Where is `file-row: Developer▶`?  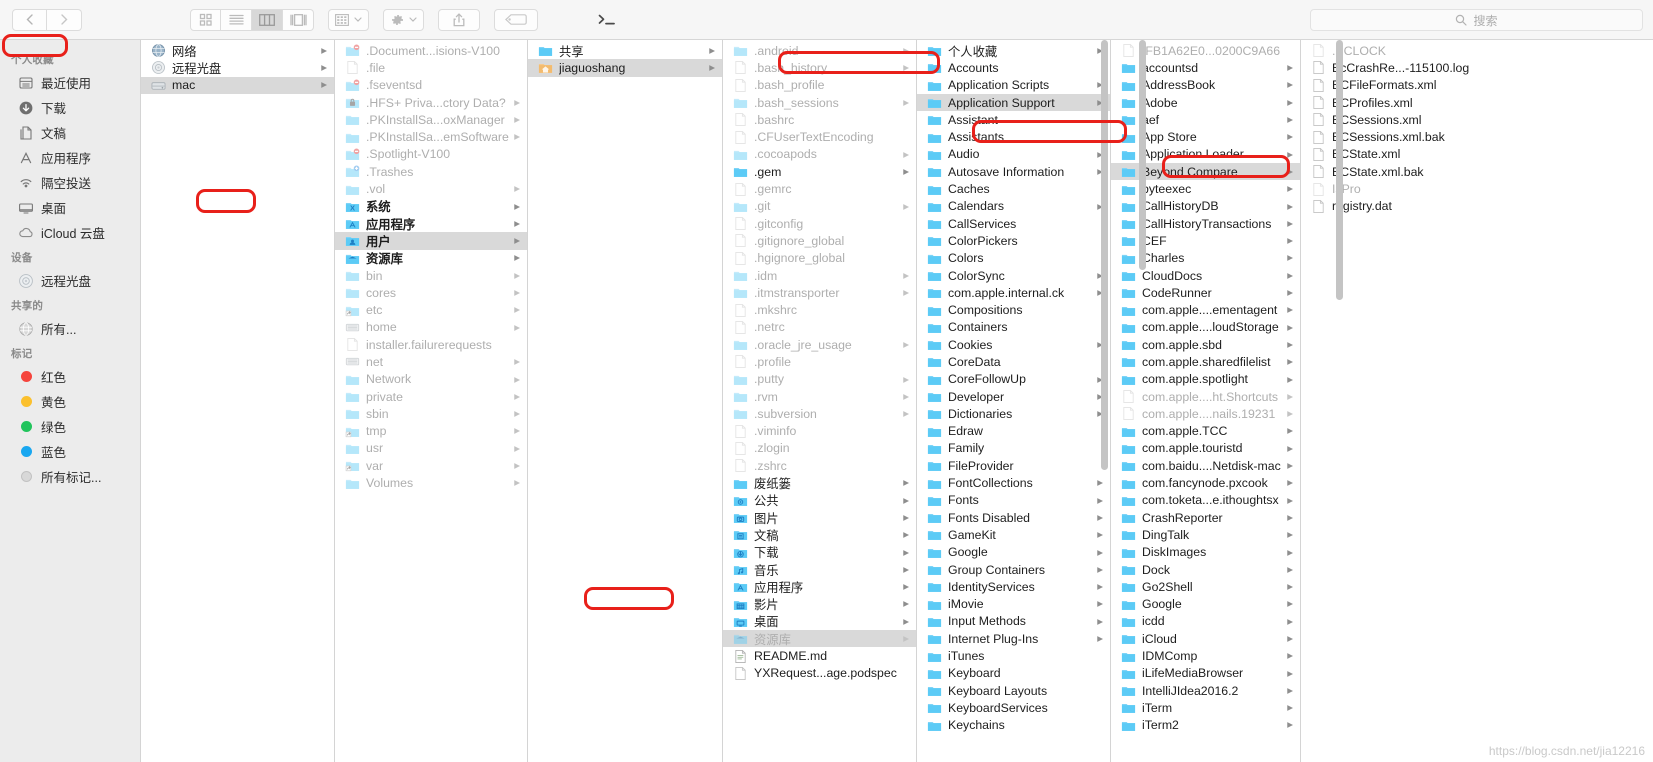 file-row: Developer▶ is located at coordinates (1013, 396).